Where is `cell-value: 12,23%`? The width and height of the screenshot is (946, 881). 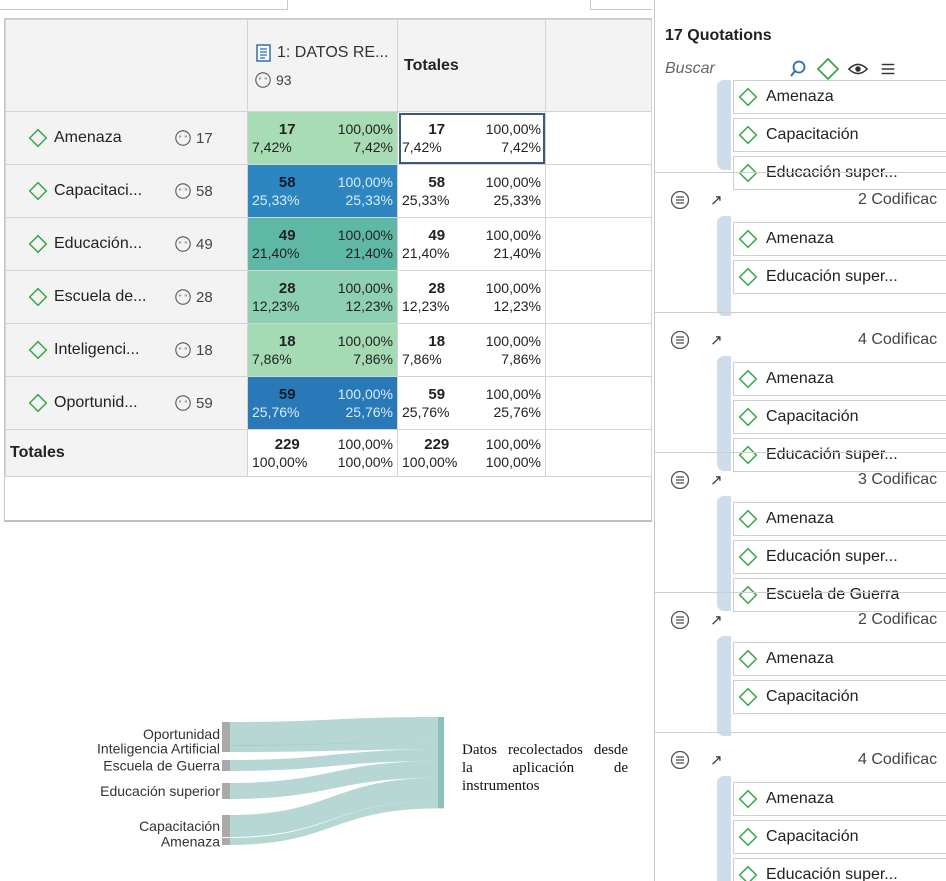 cell-value: 12,23% is located at coordinates (369, 305).